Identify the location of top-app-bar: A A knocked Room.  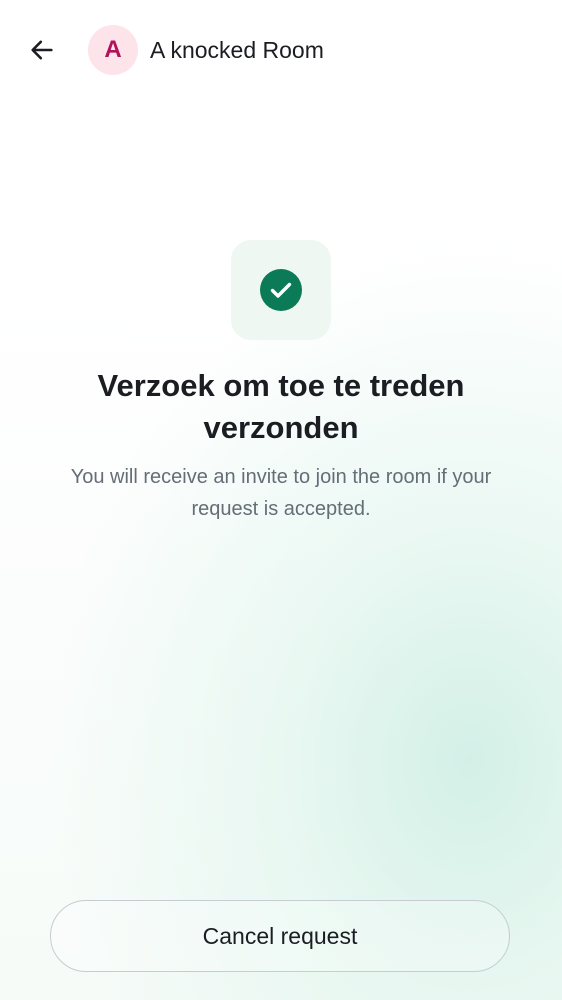
(281, 50).